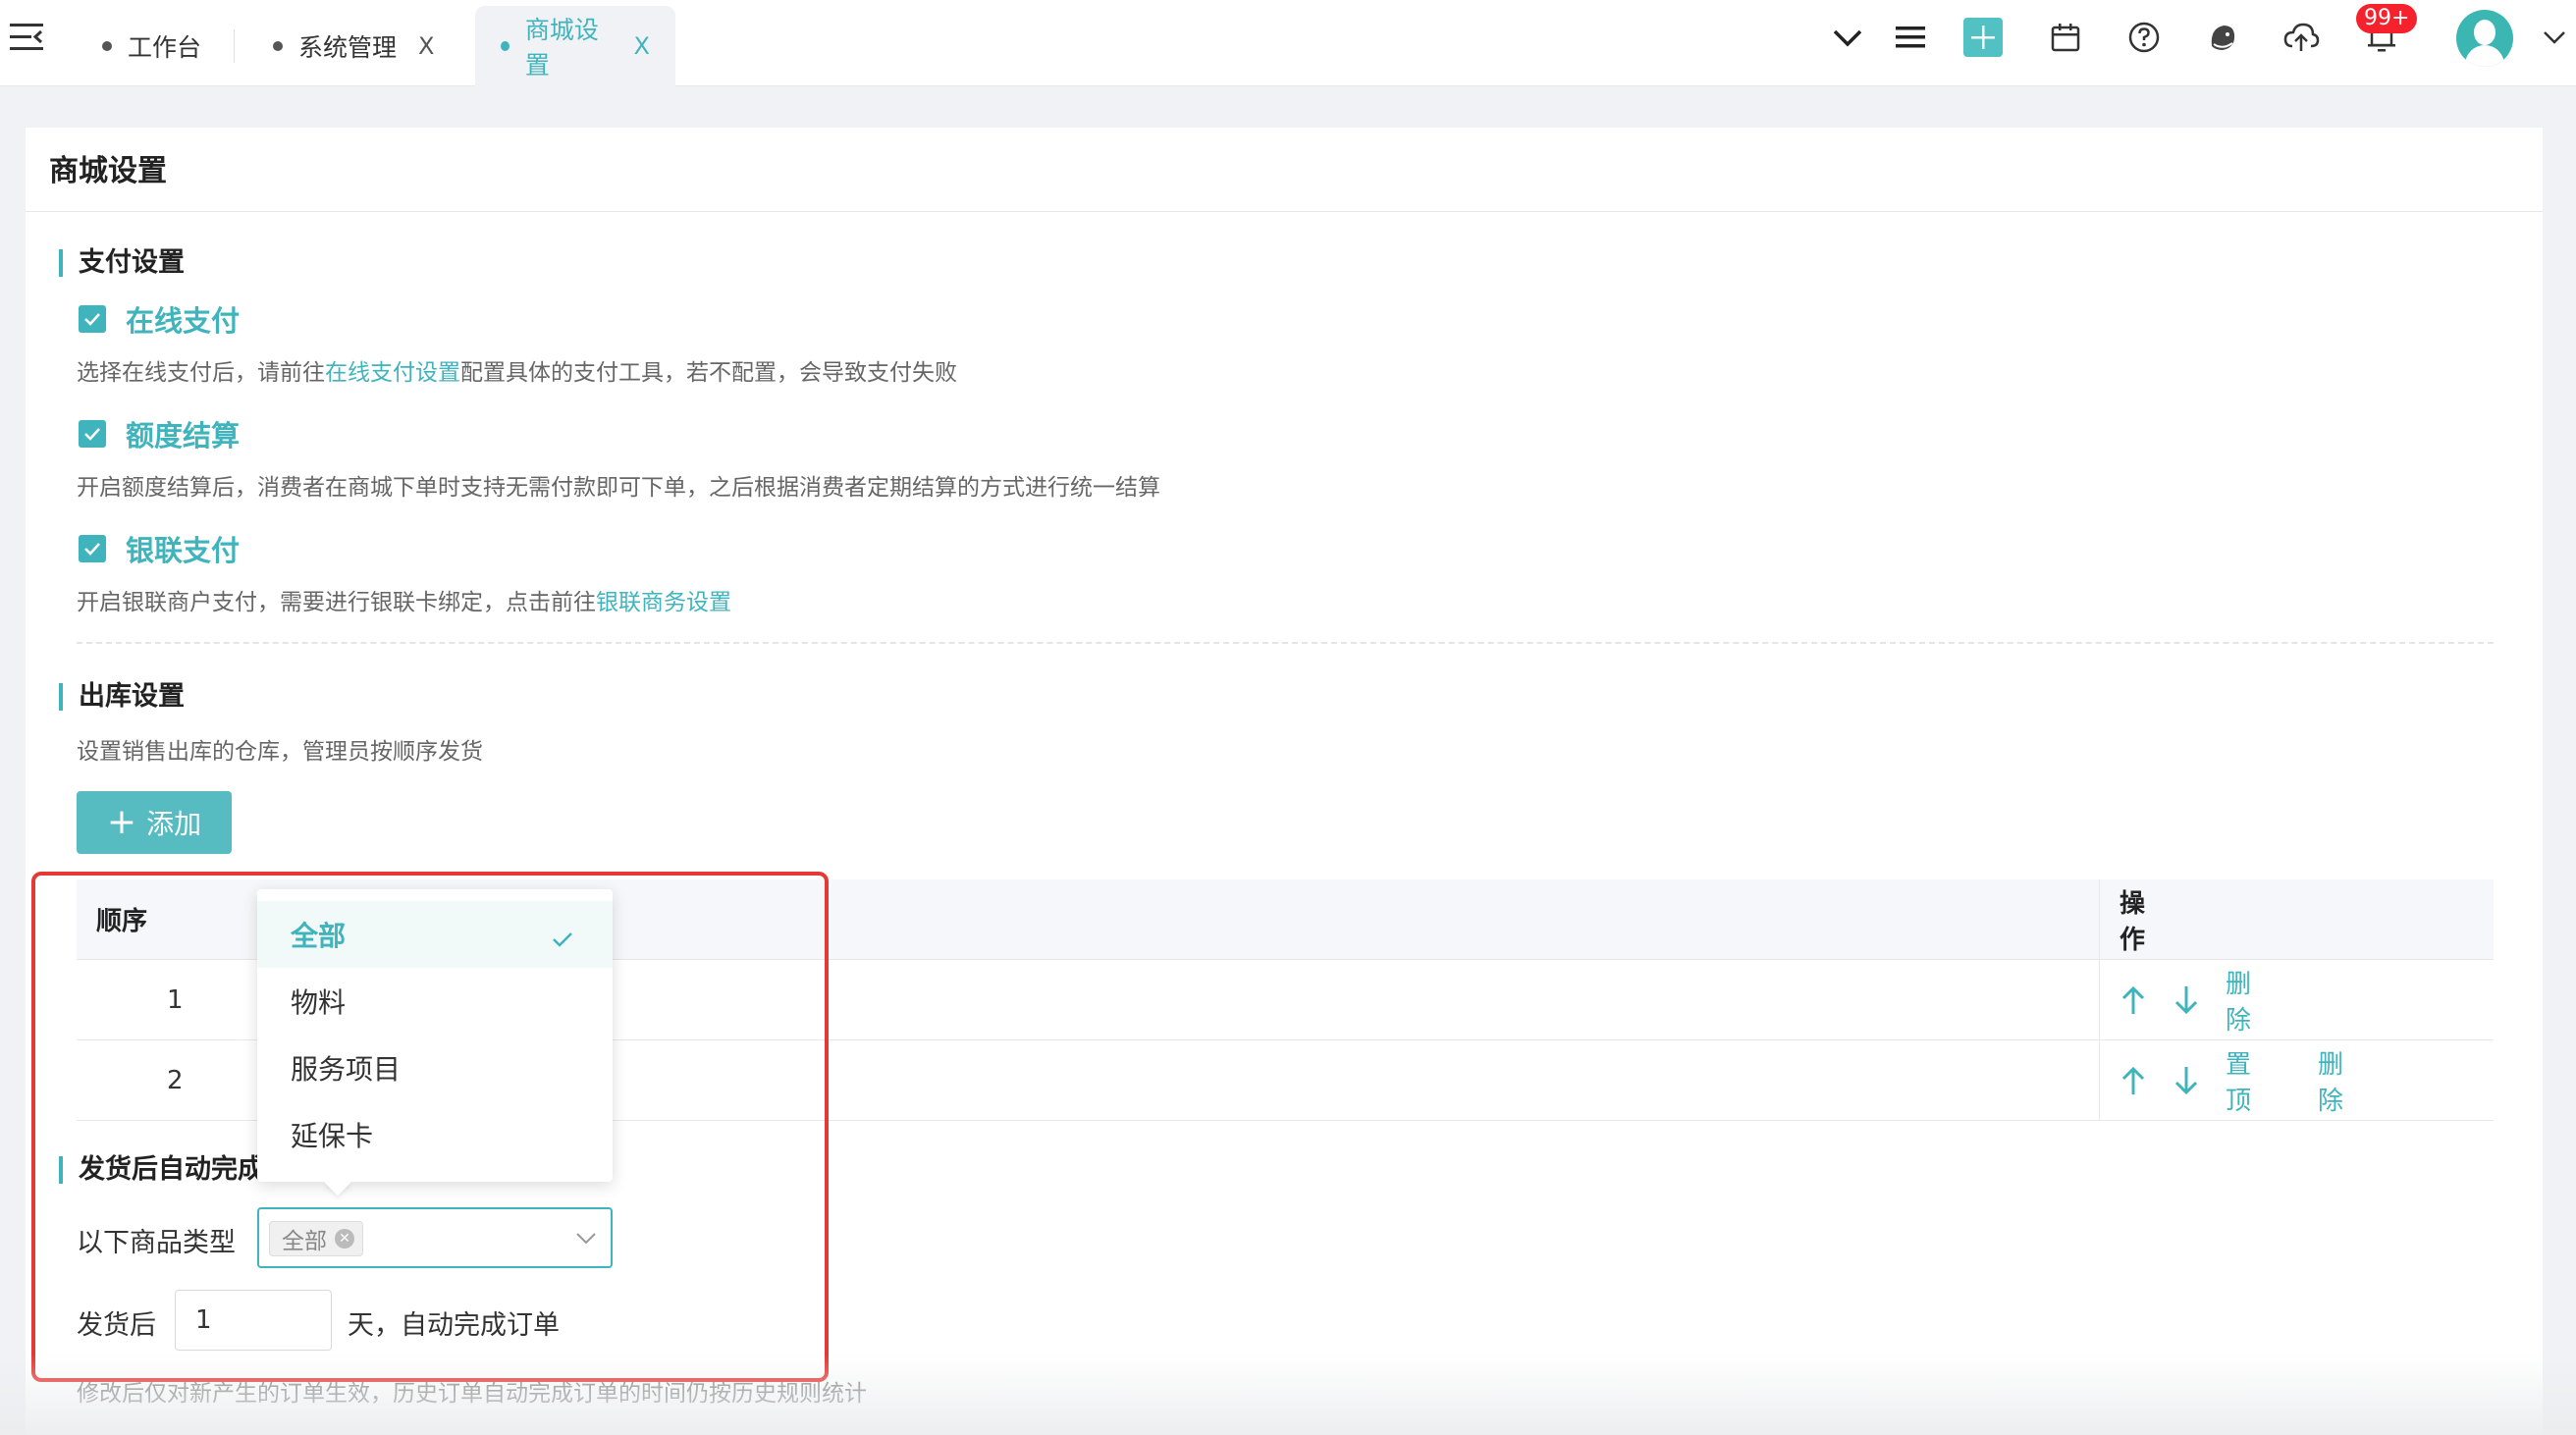  I want to click on user-avatar, so click(2484, 38).